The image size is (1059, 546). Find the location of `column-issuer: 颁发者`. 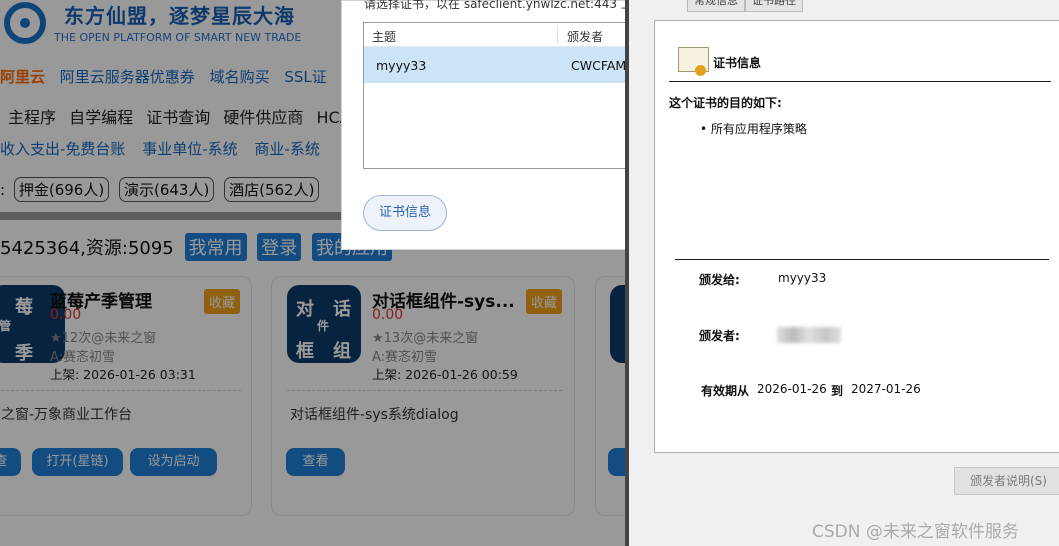

column-issuer: 颁发者 is located at coordinates (585, 36).